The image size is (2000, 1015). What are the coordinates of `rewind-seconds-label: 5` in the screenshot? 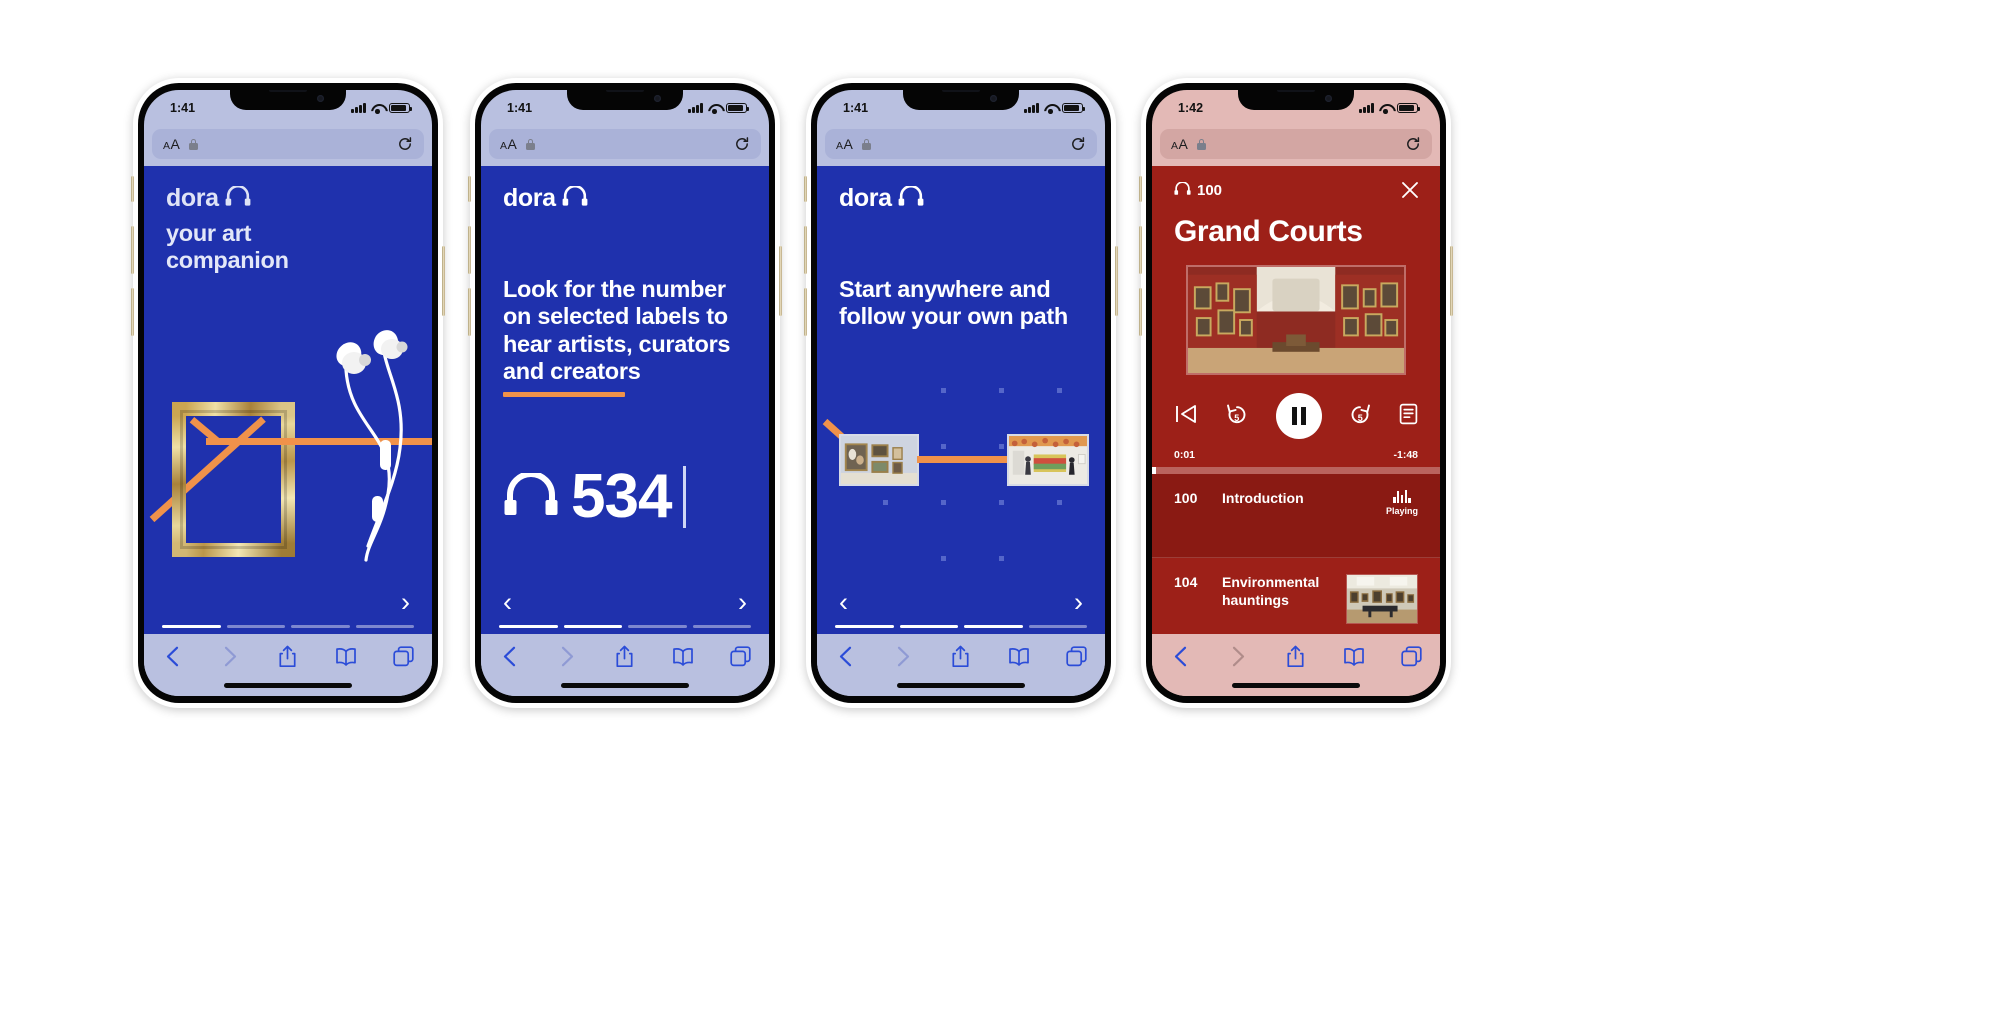 It's located at (1237, 418).